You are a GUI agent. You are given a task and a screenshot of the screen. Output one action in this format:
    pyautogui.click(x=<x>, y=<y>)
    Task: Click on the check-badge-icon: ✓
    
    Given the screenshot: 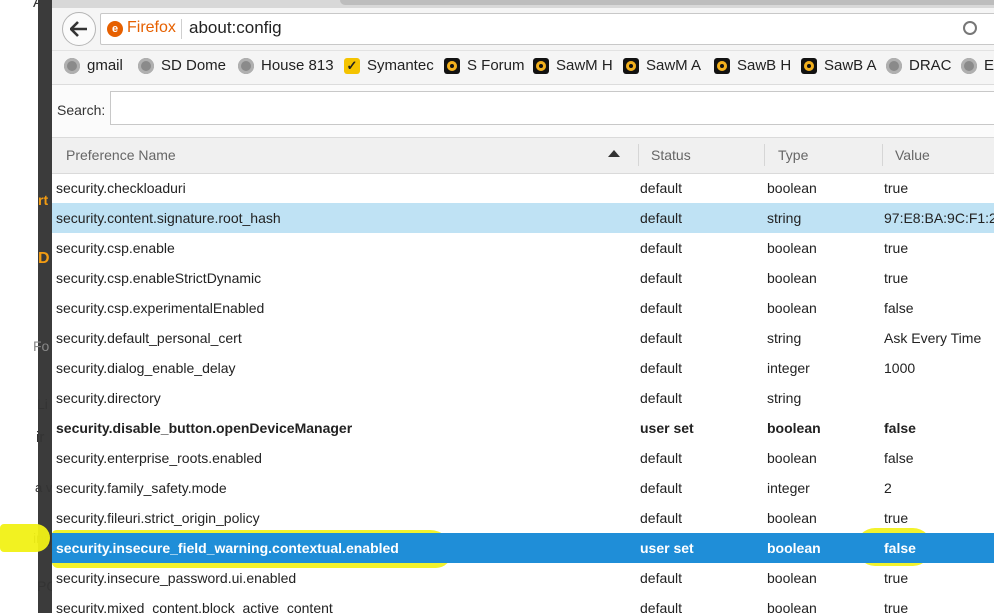 What is the action you would take?
    pyautogui.click(x=352, y=65)
    